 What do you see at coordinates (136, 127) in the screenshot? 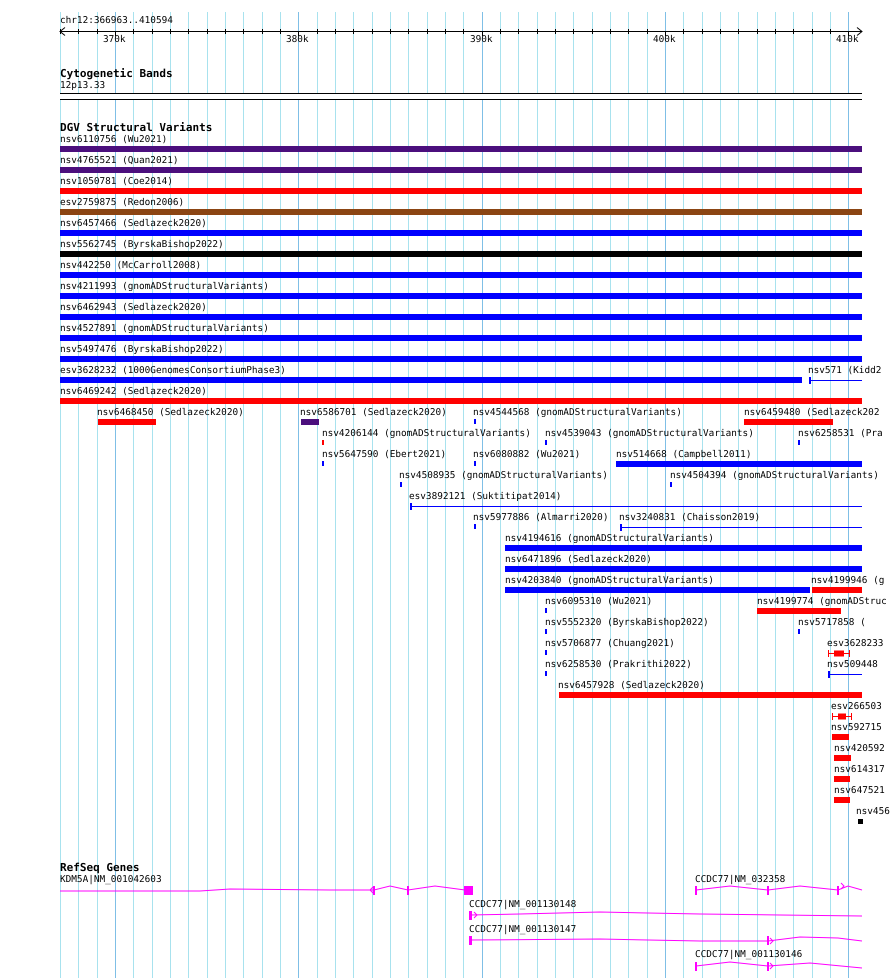
I see `track-title: DGV Structural Variants` at bounding box center [136, 127].